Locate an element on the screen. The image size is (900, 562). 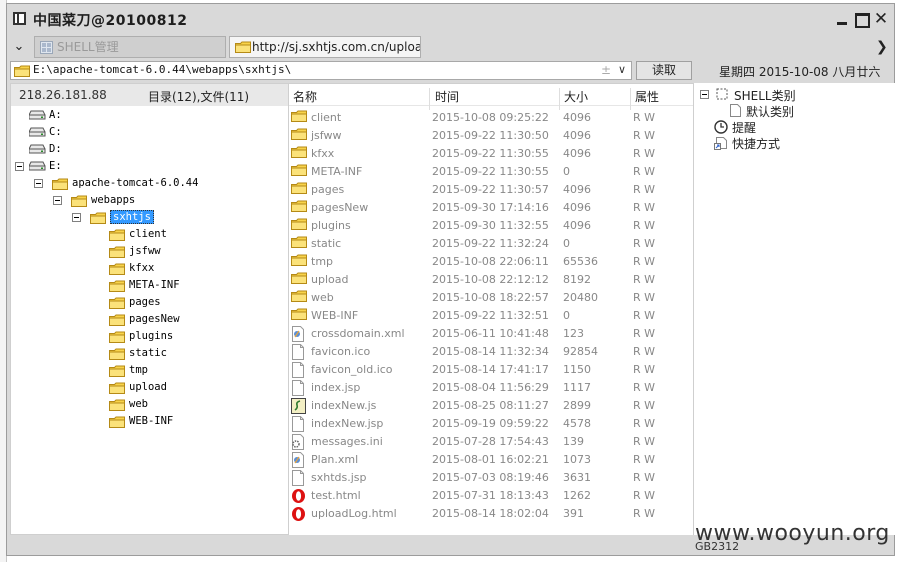
tab-shell-manager: SHELL管理 is located at coordinates (130, 47).